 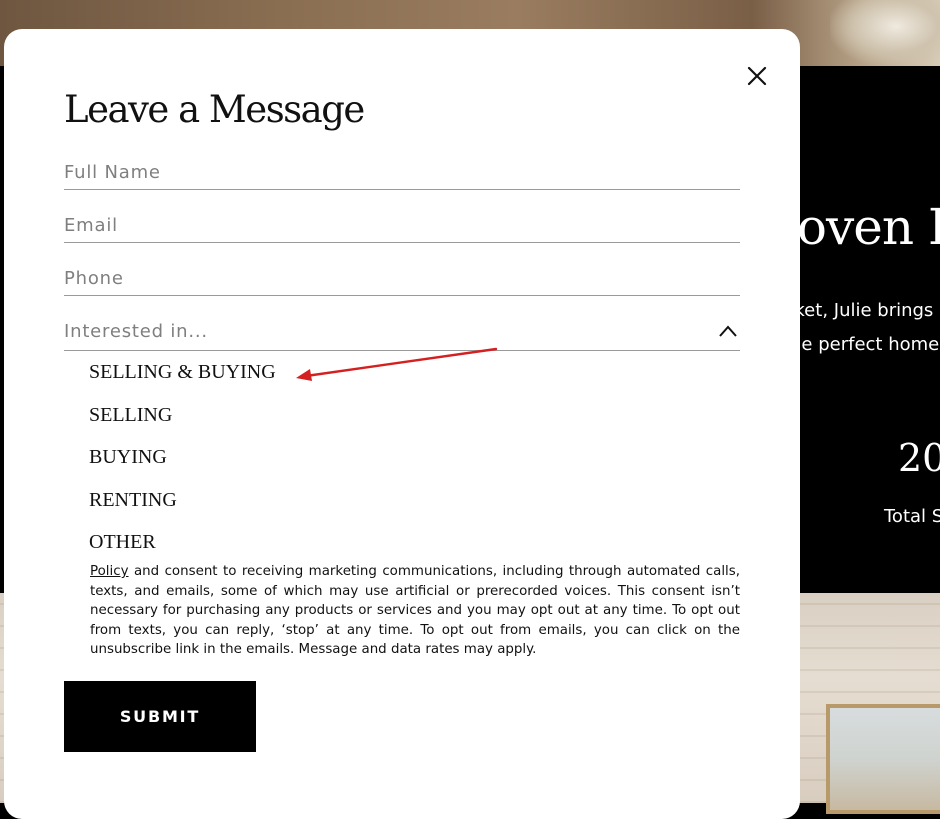 I want to click on section-text-line: rket, Julie brings, so click(x=860, y=310).